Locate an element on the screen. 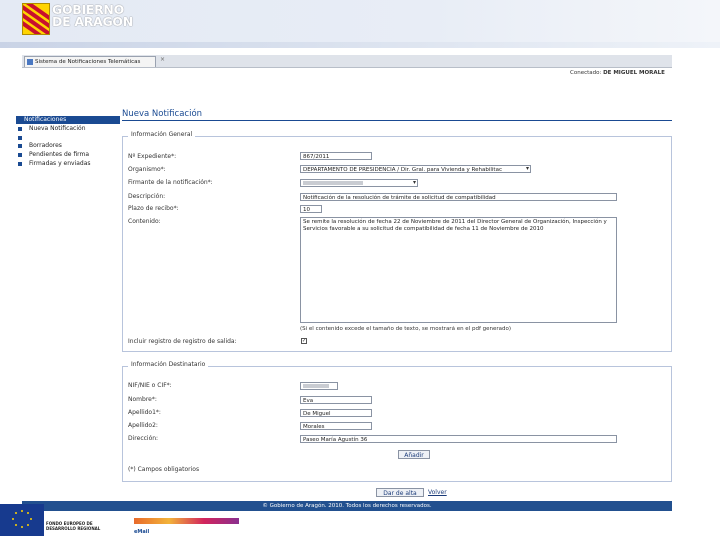  erdf-line2: DESARROLLO REGIONAL is located at coordinates (73, 528).